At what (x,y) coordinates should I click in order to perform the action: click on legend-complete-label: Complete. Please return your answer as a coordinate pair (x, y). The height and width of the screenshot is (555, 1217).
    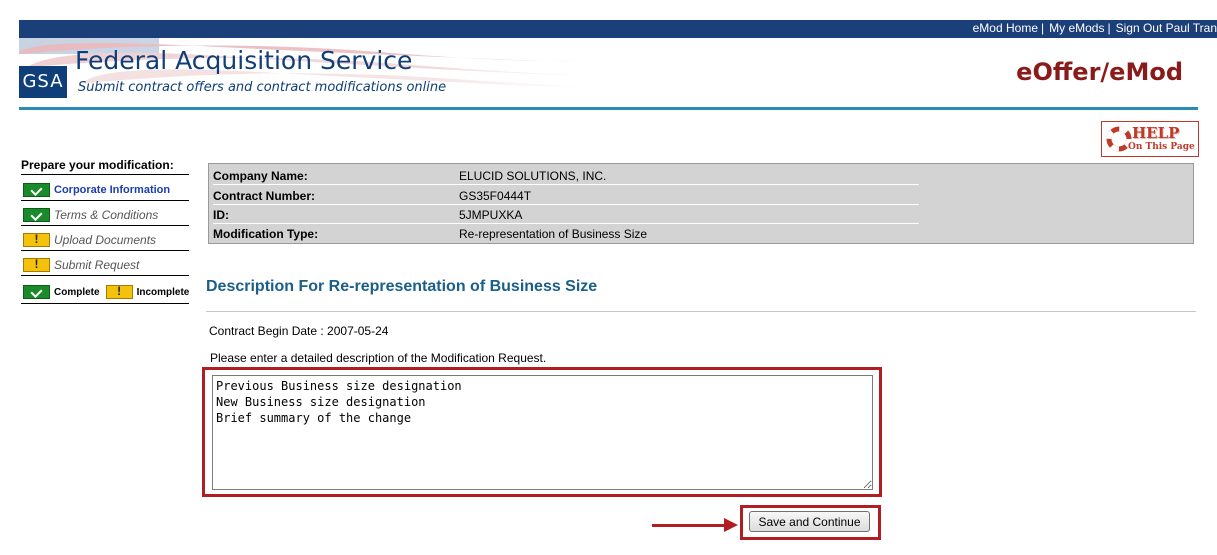
    Looking at the image, I should click on (77, 292).